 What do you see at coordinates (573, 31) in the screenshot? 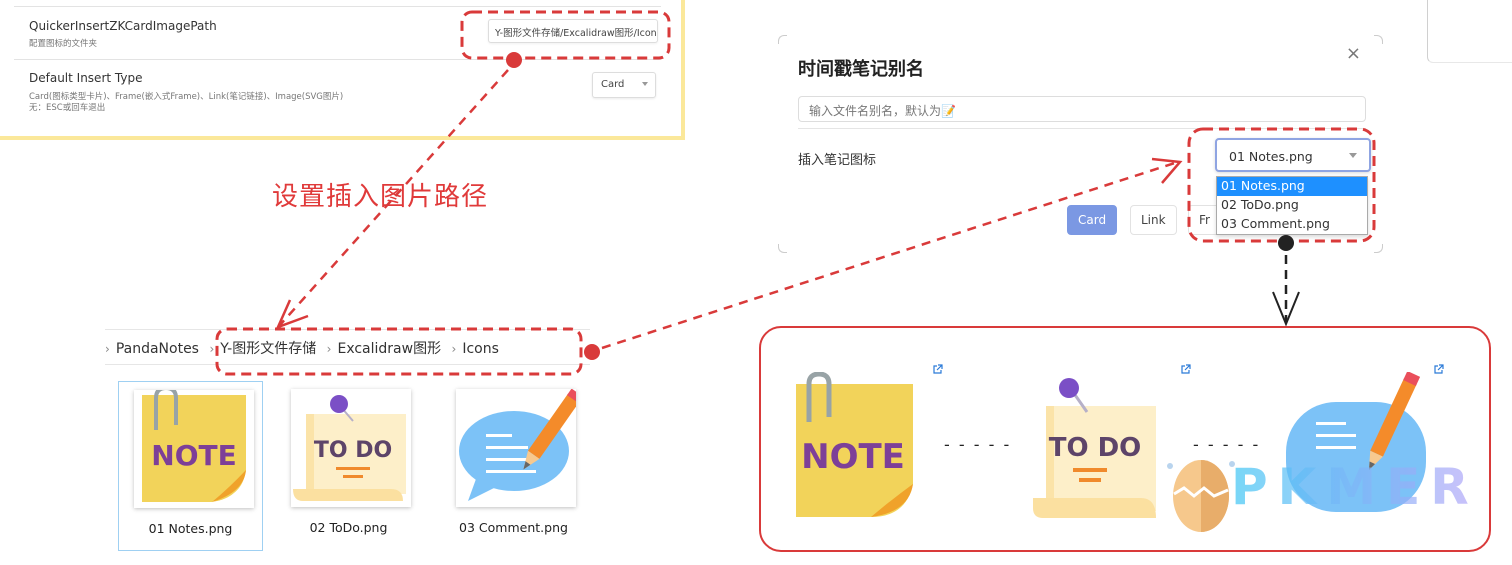
I see `image-path-input: Y-图形文件存储/Excalidraw图形/Icons` at bounding box center [573, 31].